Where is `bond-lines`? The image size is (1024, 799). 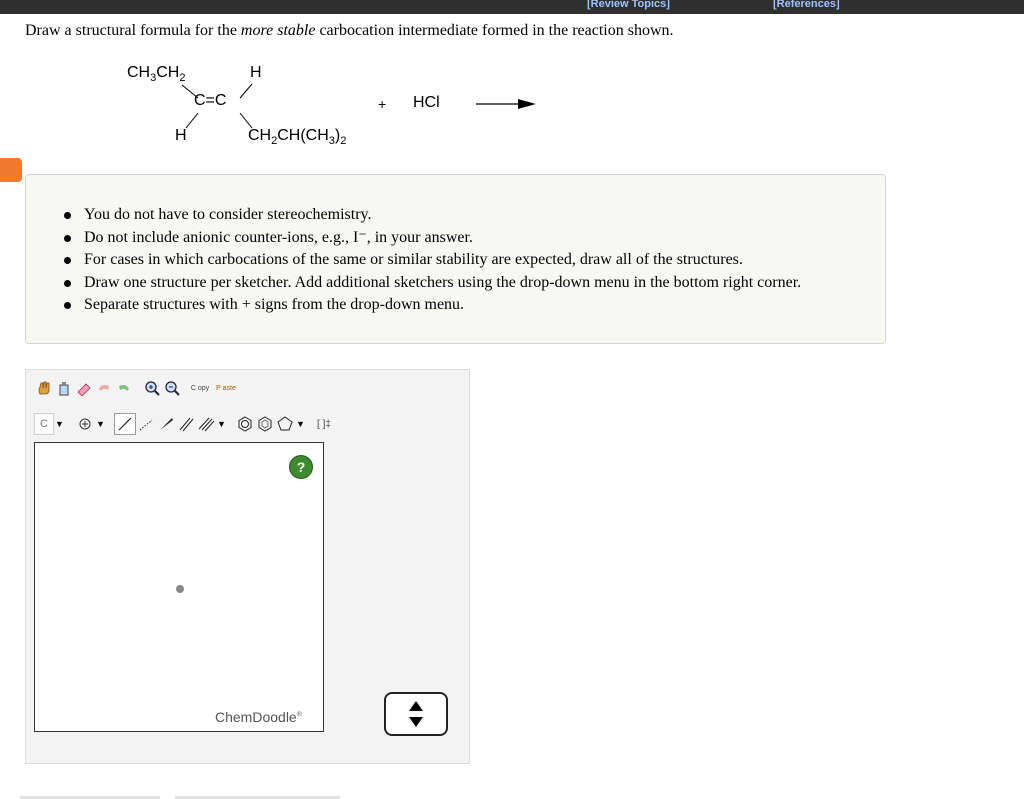 bond-lines is located at coordinates (358, 106).